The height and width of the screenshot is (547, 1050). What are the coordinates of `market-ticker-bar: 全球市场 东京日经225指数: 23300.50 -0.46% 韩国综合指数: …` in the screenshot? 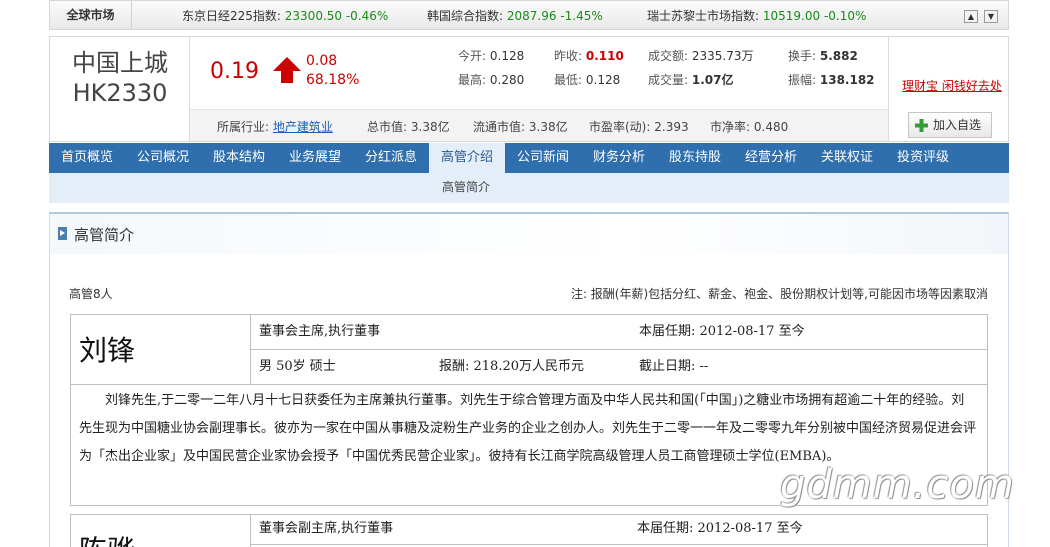 It's located at (529, 15).